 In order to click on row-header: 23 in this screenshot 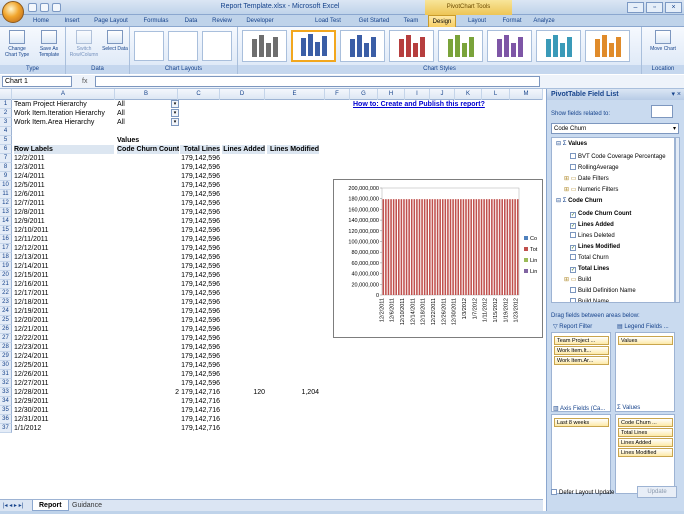, I will do `click(6, 302)`.